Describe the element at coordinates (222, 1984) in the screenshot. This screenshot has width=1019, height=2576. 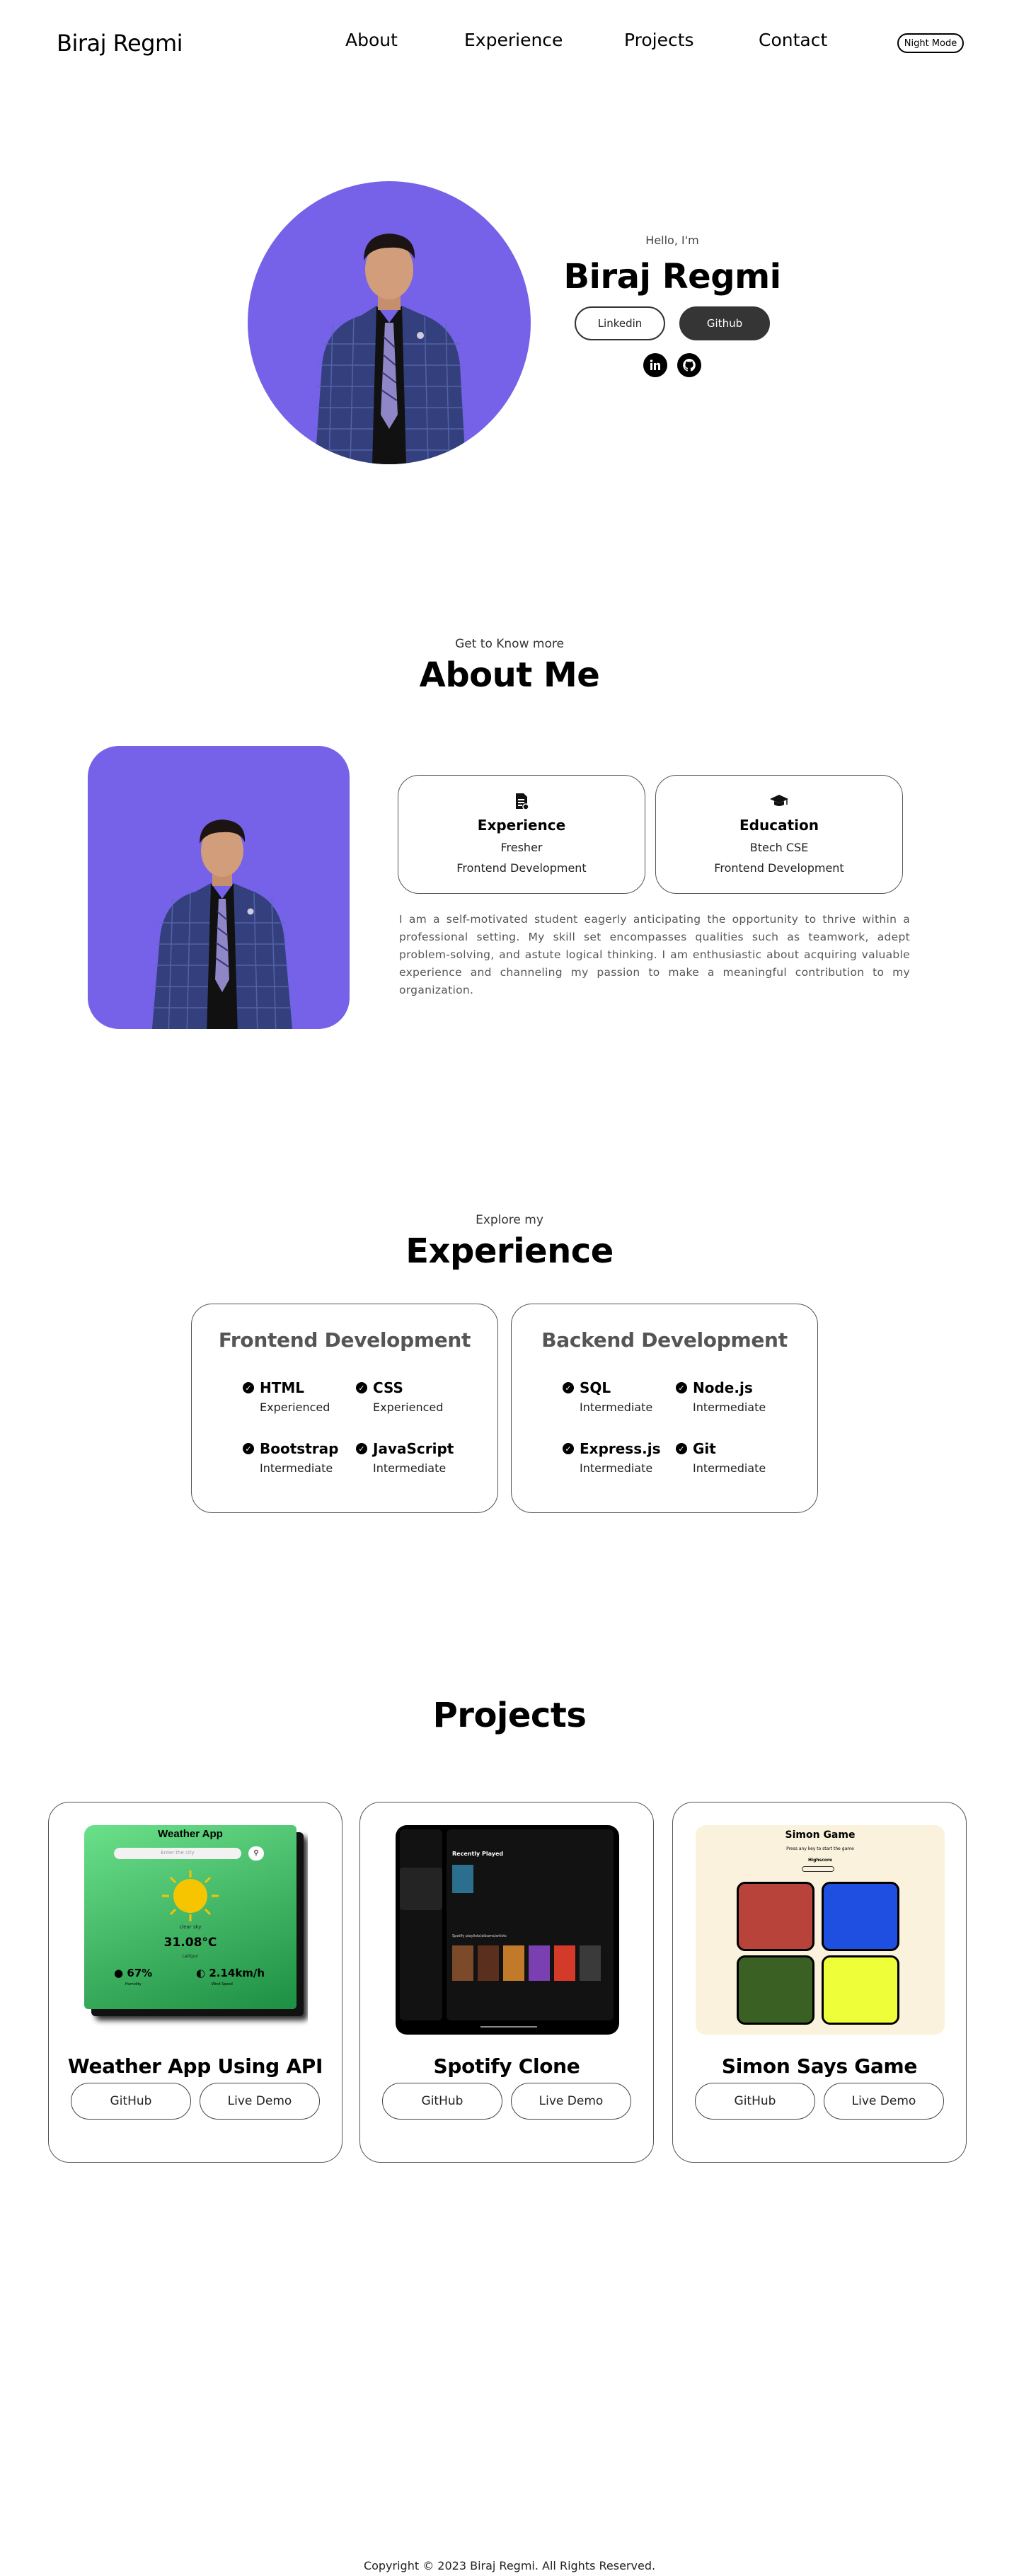
I see `wind-label: Wind Speed` at that location.